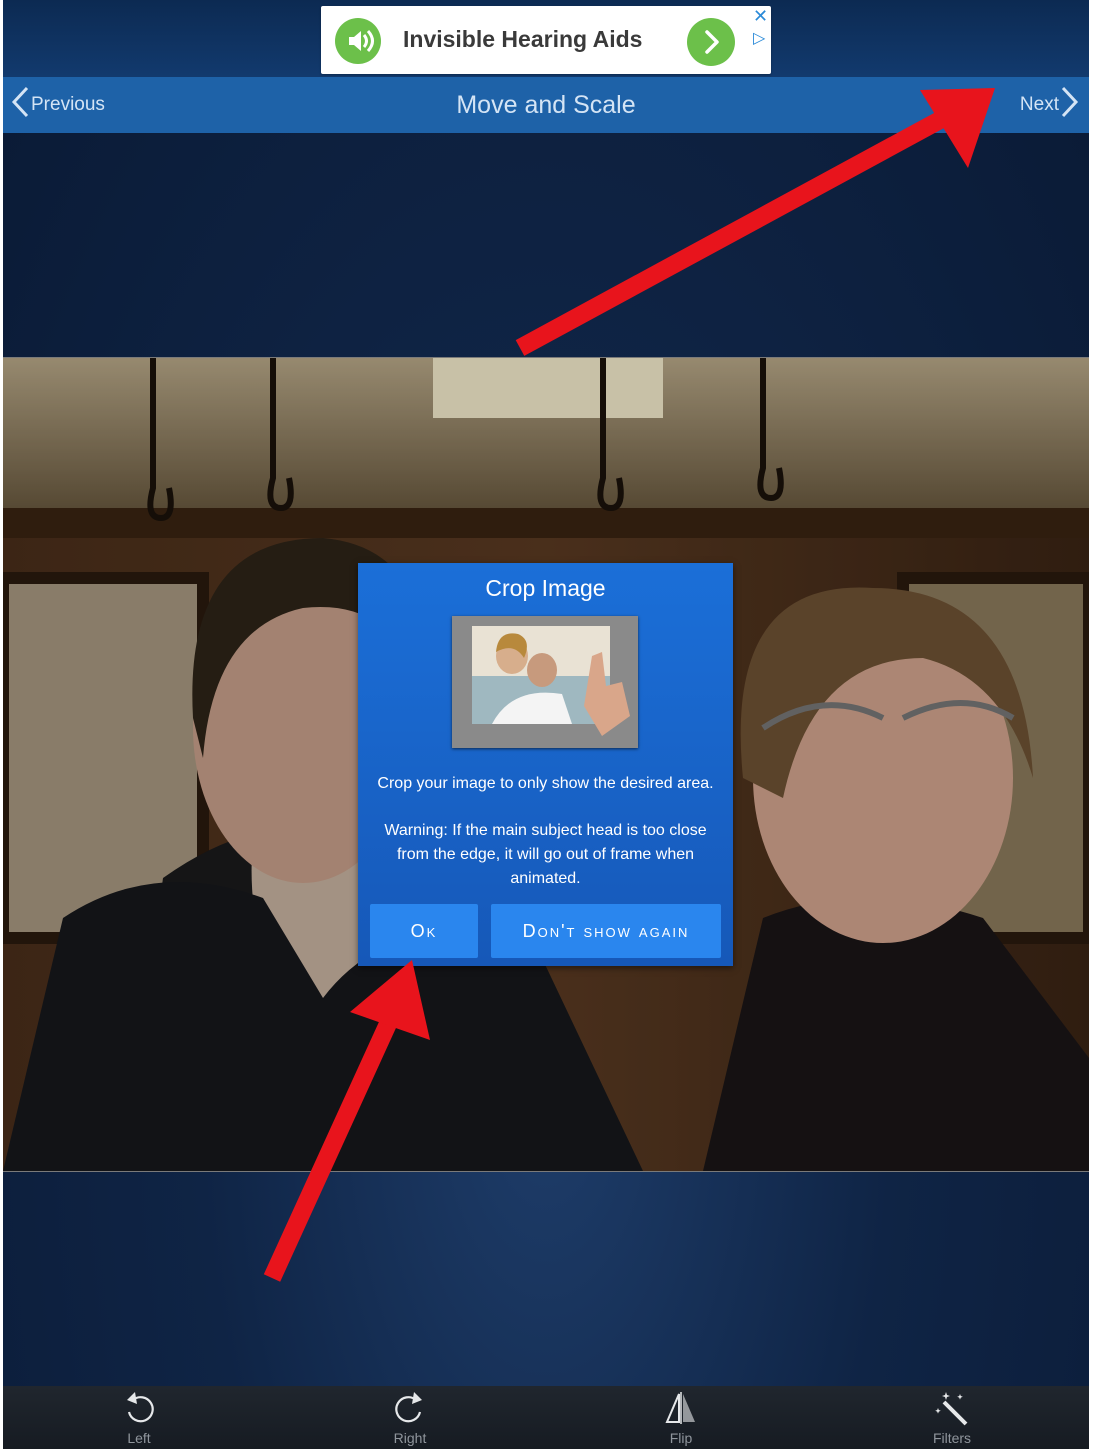 Image resolution: width=1096 pixels, height=1449 pixels. I want to click on page-margin, so click(1092, 724).